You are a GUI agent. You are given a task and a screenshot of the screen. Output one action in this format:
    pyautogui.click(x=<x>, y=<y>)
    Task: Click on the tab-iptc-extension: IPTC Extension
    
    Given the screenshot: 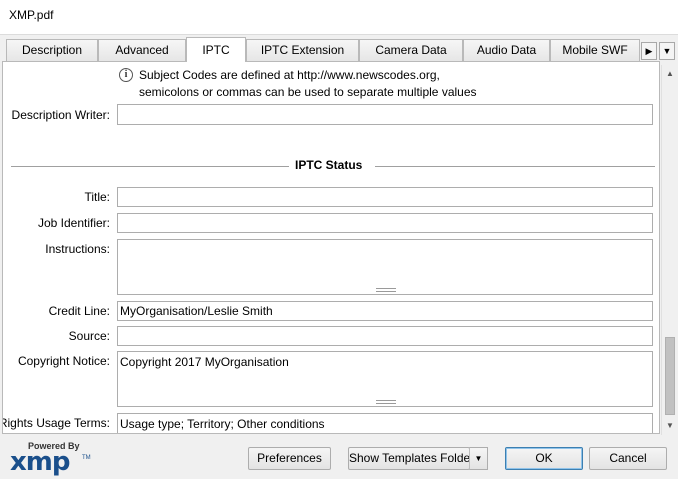 What is the action you would take?
    pyautogui.click(x=302, y=50)
    